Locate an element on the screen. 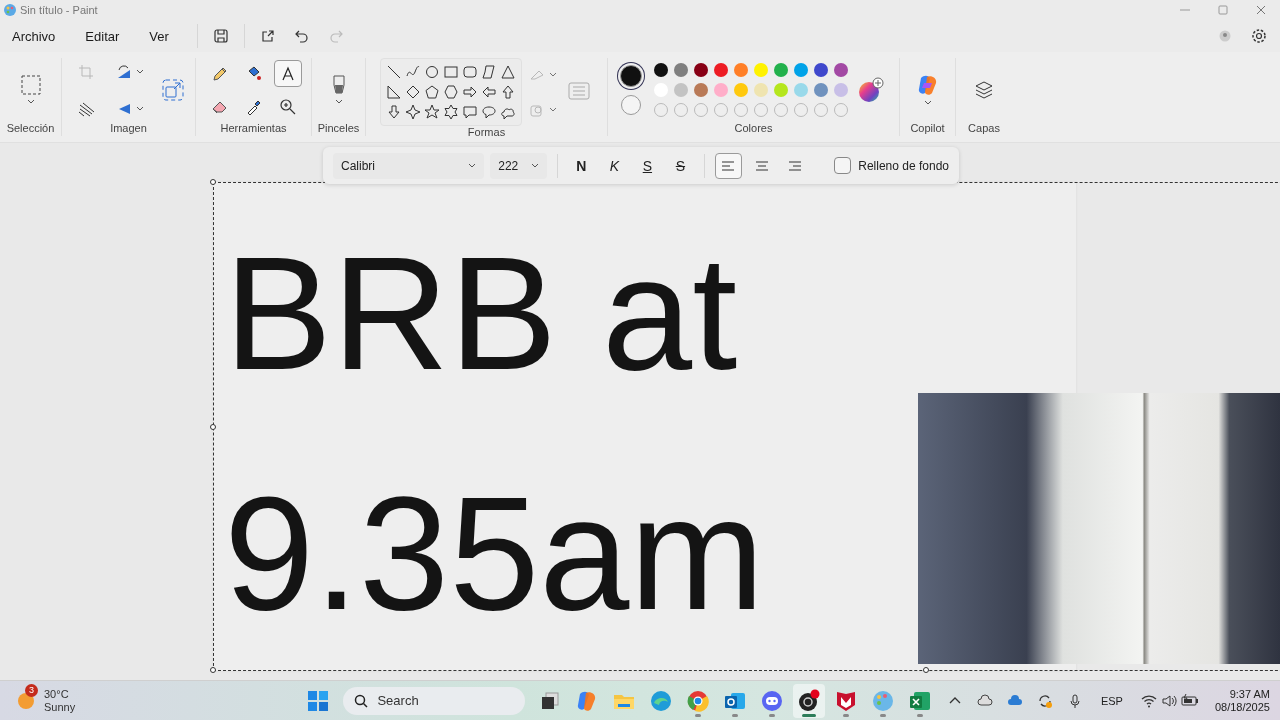 The image size is (1280, 720). bold-button: N is located at coordinates (581, 165).